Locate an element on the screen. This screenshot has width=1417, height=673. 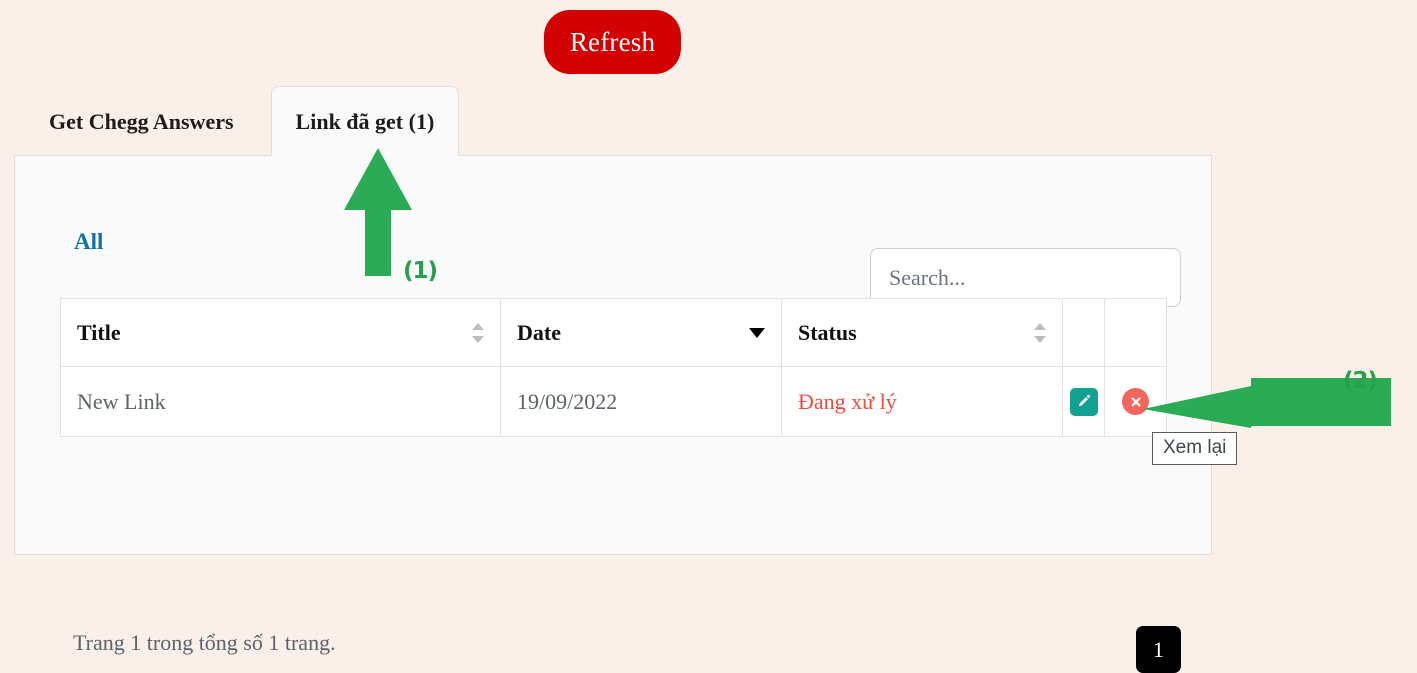
column-header-date: Date is located at coordinates (641, 332).